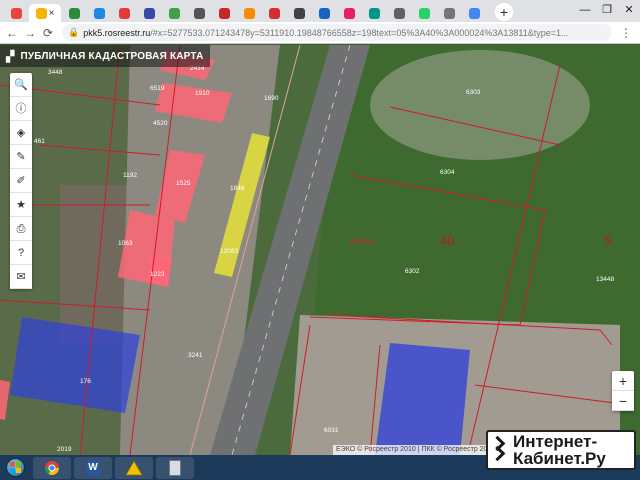 The height and width of the screenshot is (480, 640). I want to click on maximize-button: ❐, so click(607, 10).